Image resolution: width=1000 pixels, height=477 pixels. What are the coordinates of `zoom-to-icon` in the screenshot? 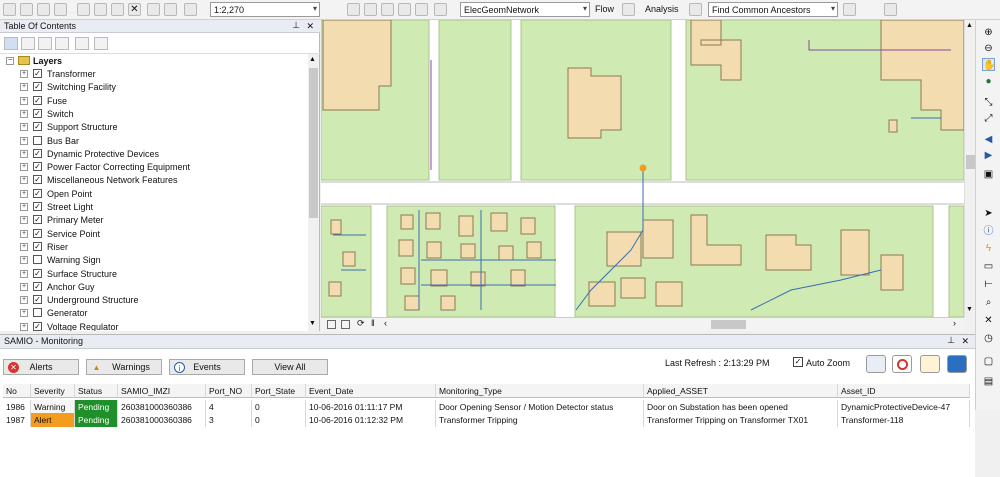 It's located at (957, 364).